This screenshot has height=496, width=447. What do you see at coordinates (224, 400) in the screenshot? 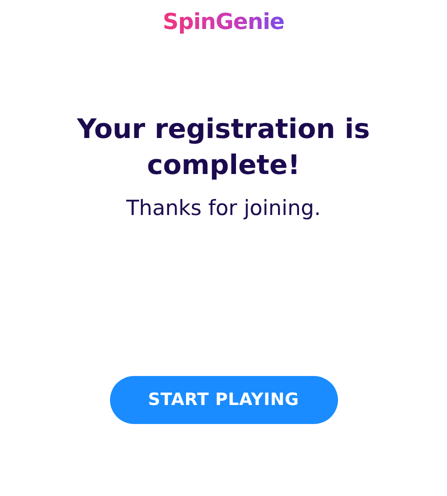
I see `start-playing-button: START PLAYING` at bounding box center [224, 400].